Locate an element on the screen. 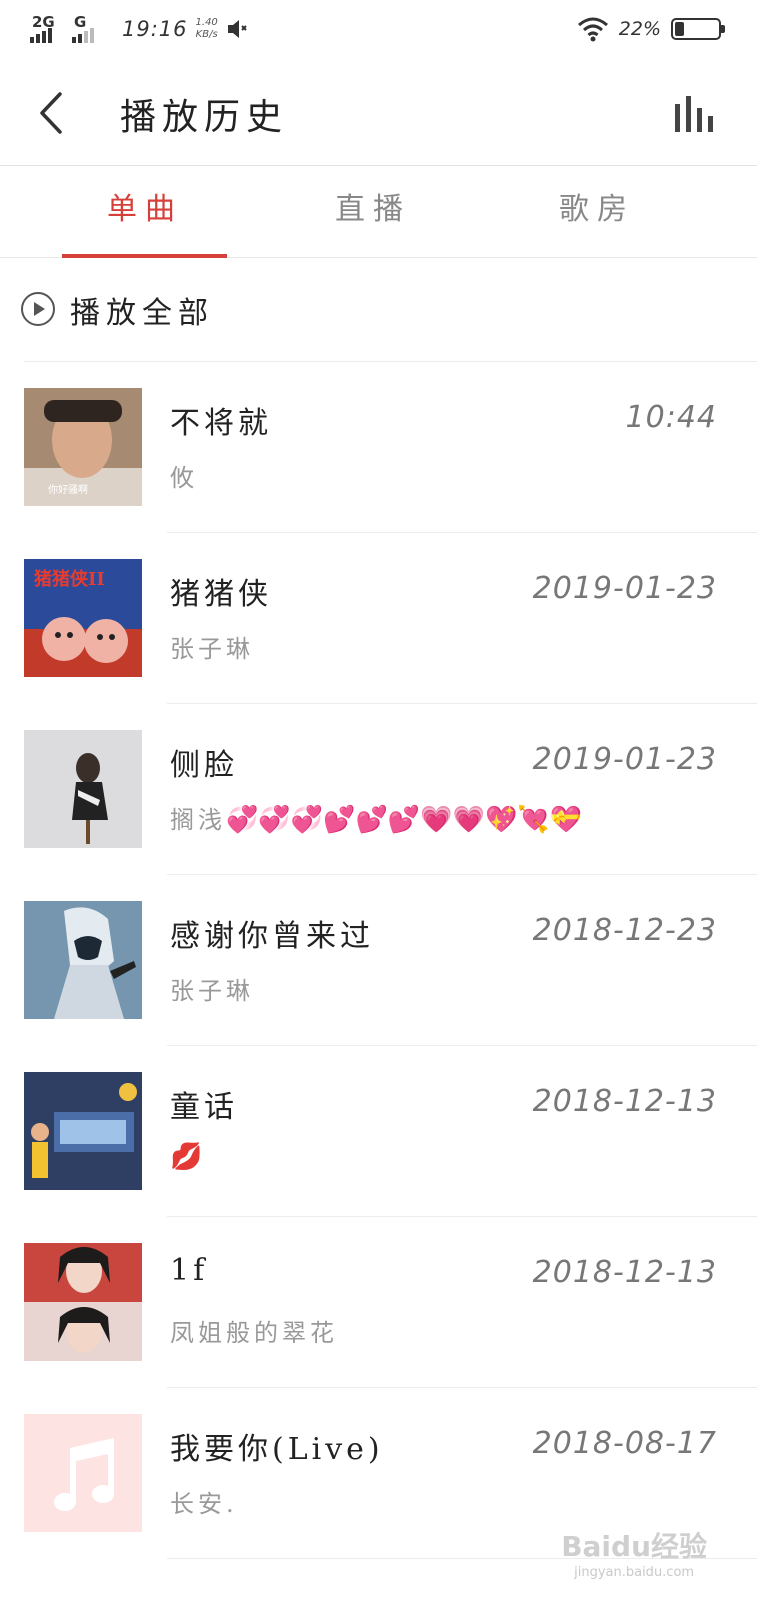 Image resolution: width=757 pixels, height=1600 pixels. song-artist: 攸 is located at coordinates (184, 478).